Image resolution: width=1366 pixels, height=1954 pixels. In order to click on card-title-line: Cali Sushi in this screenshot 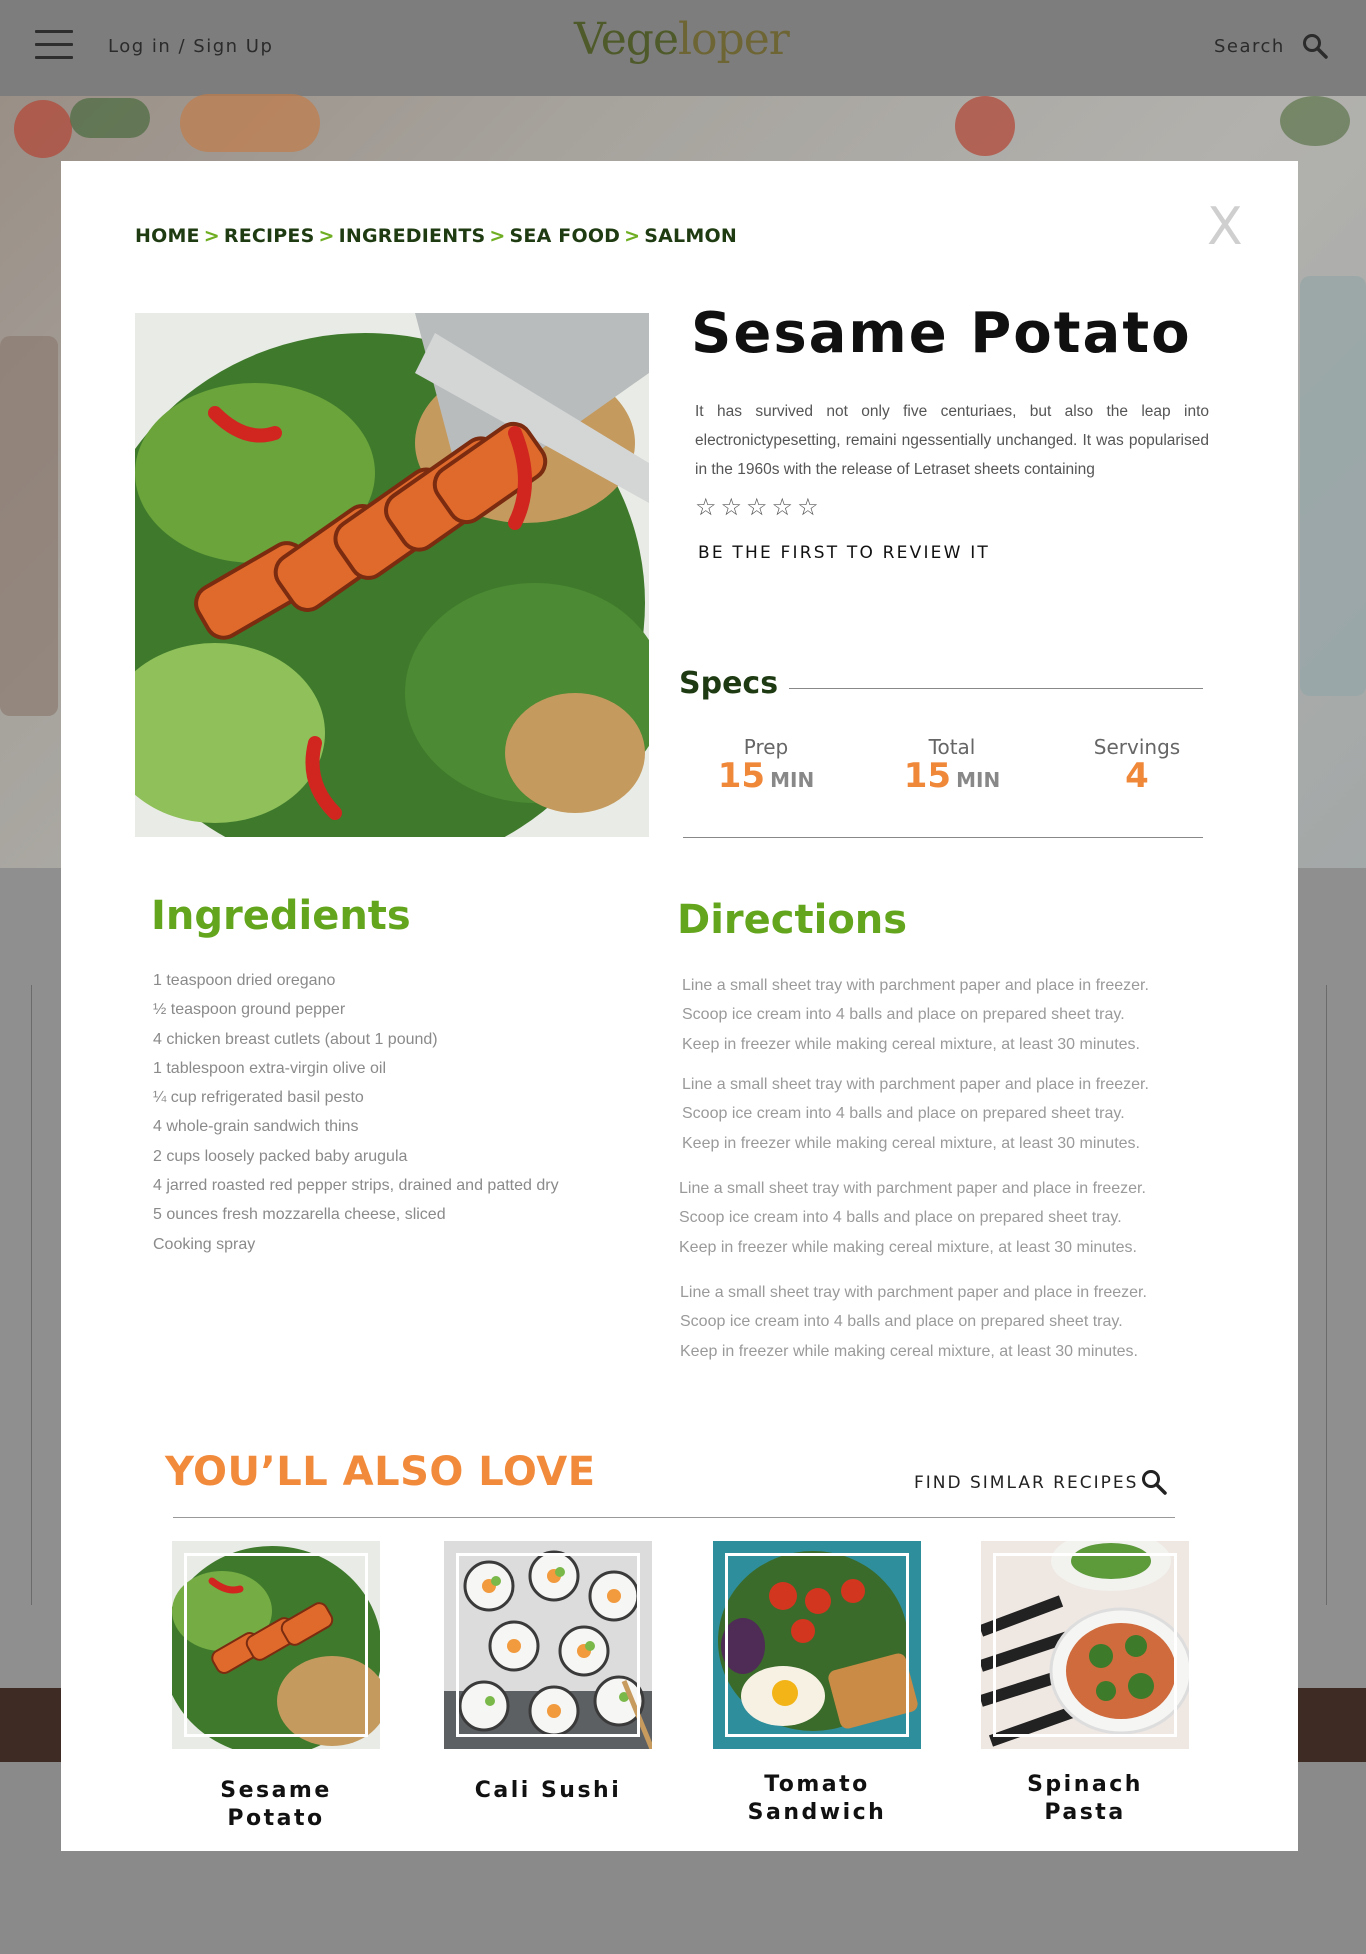, I will do `click(548, 1790)`.